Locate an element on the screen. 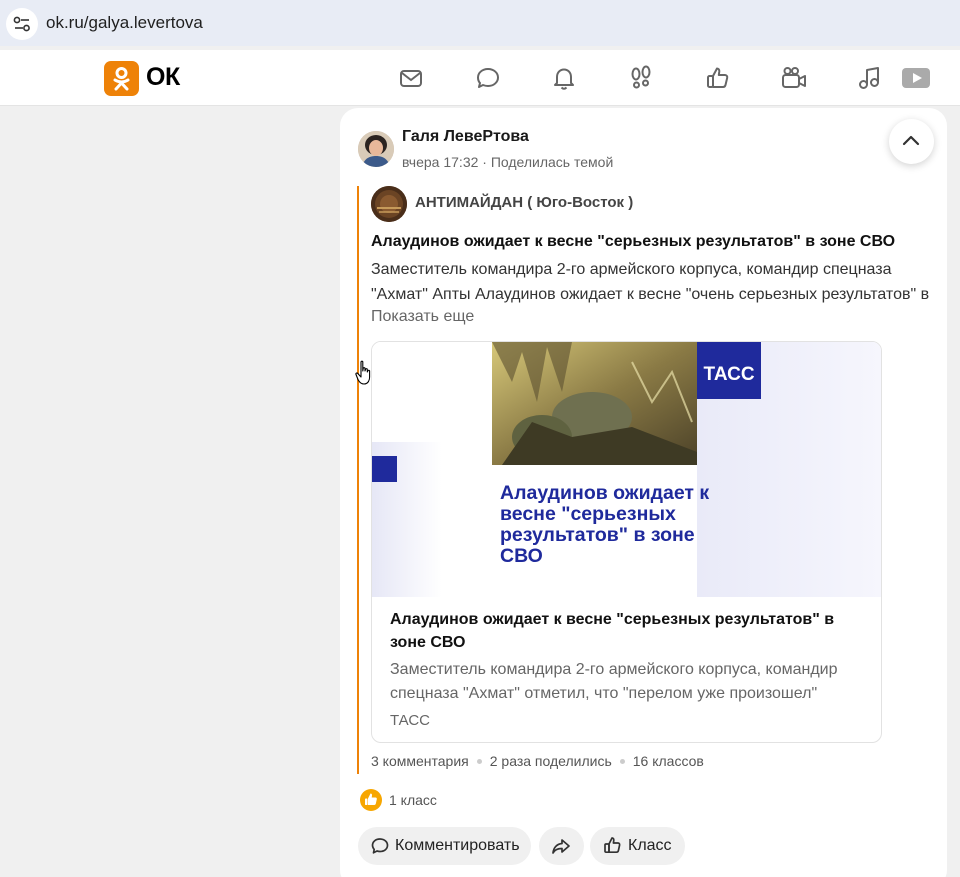  chevron-up-icon is located at coordinates (911, 140).